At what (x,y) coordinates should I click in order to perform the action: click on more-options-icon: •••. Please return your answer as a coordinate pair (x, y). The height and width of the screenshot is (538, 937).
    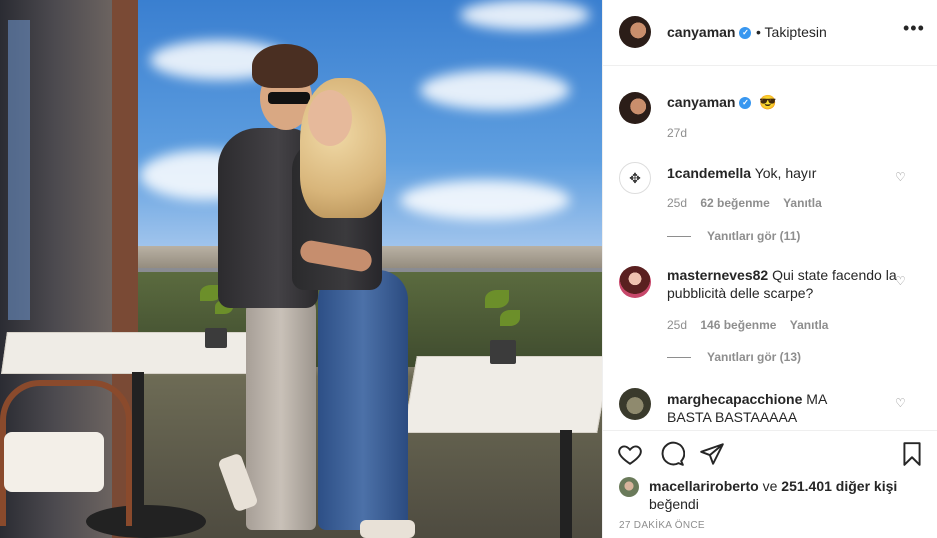
    Looking at the image, I should click on (914, 28).